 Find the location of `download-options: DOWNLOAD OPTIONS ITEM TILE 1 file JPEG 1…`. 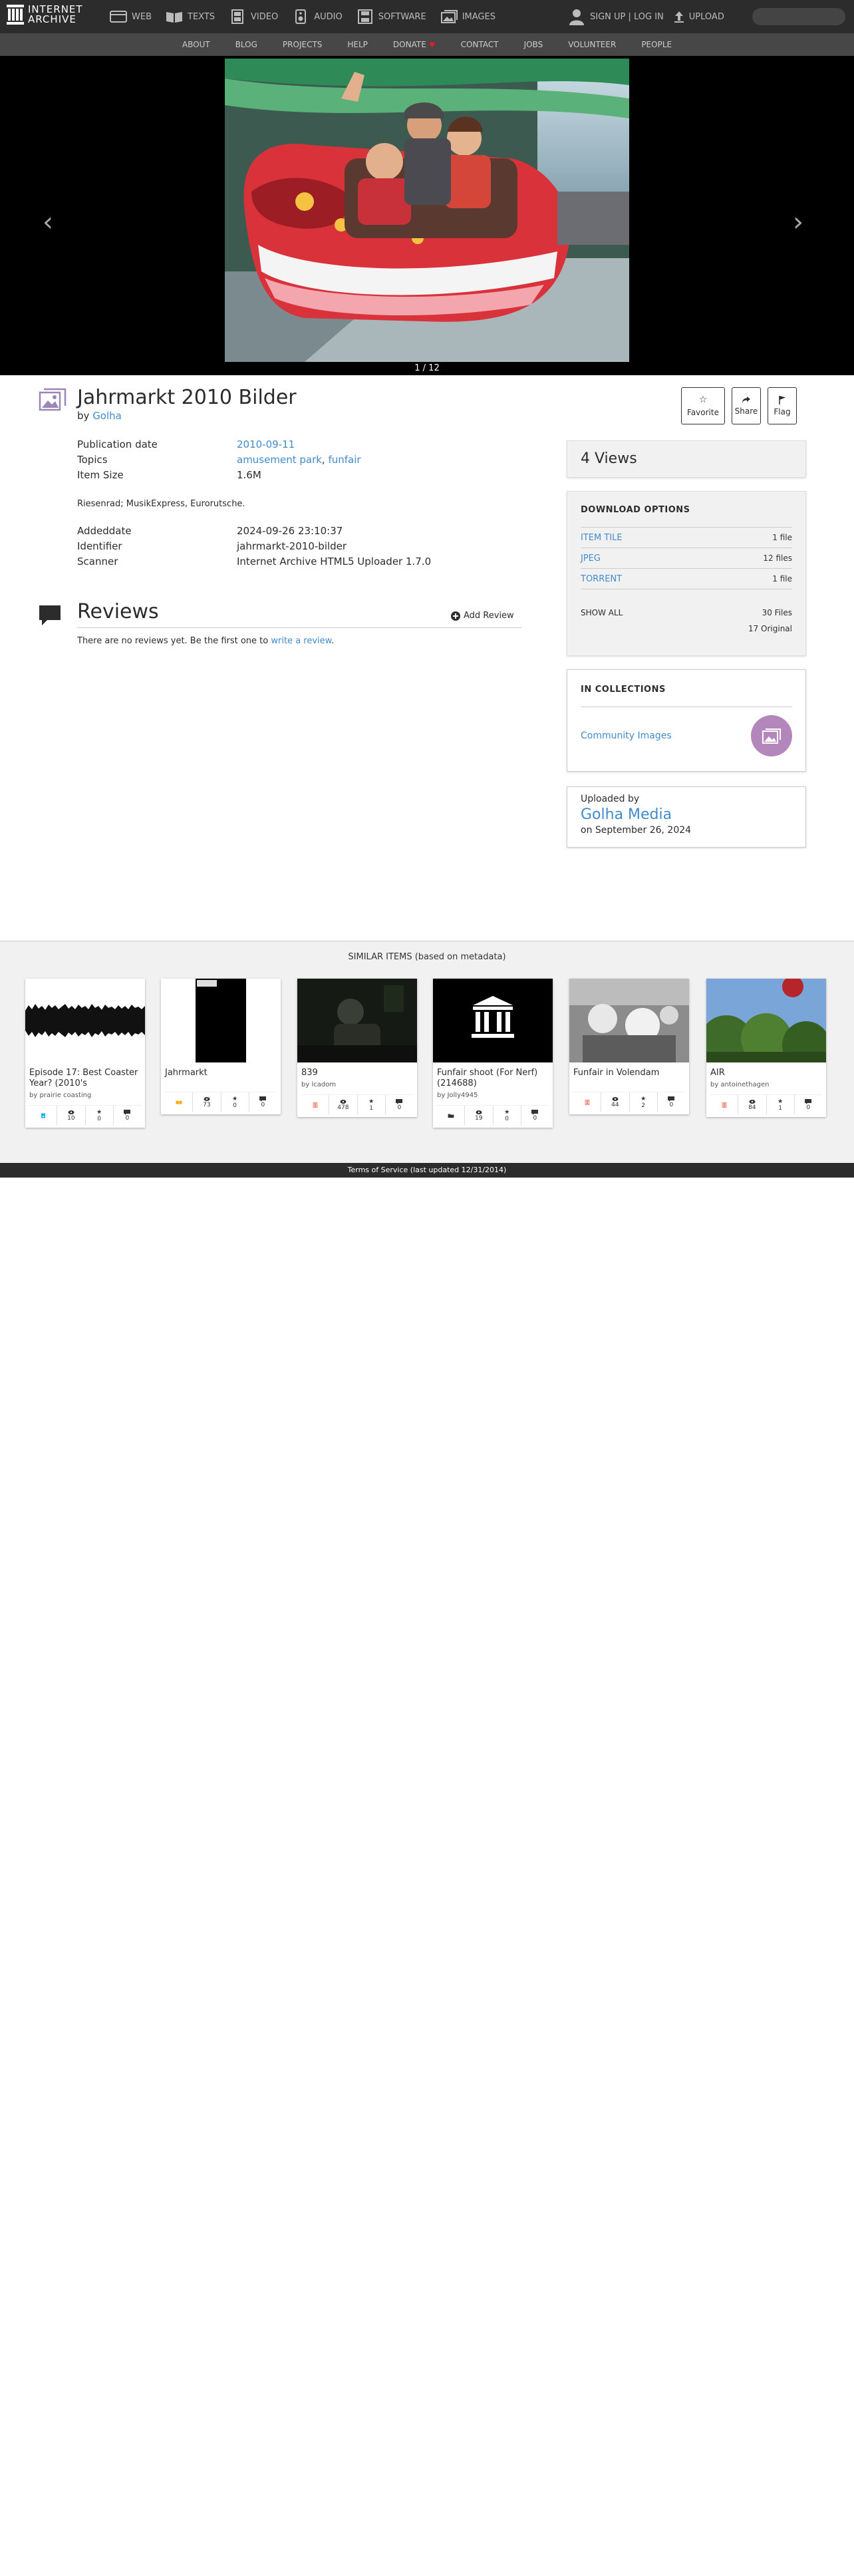

download-options: DOWNLOAD OPTIONS ITEM TILE 1 file JPEG 1… is located at coordinates (686, 573).